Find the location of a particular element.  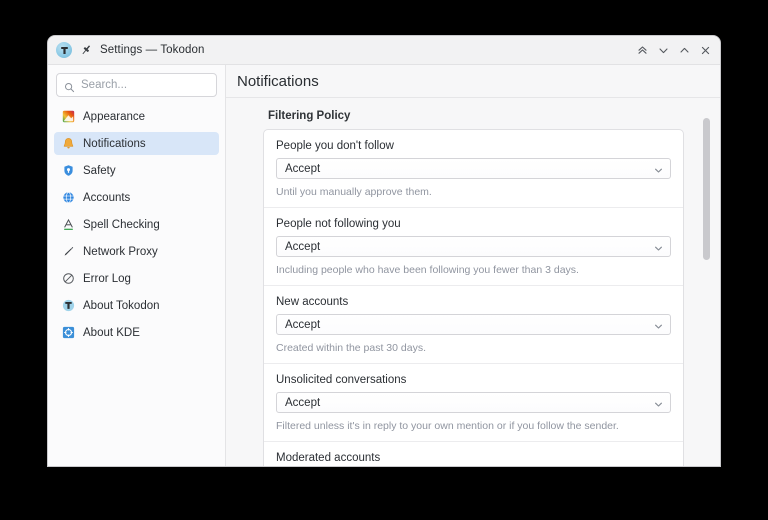

field-label: People you don't follow is located at coordinates (335, 146).